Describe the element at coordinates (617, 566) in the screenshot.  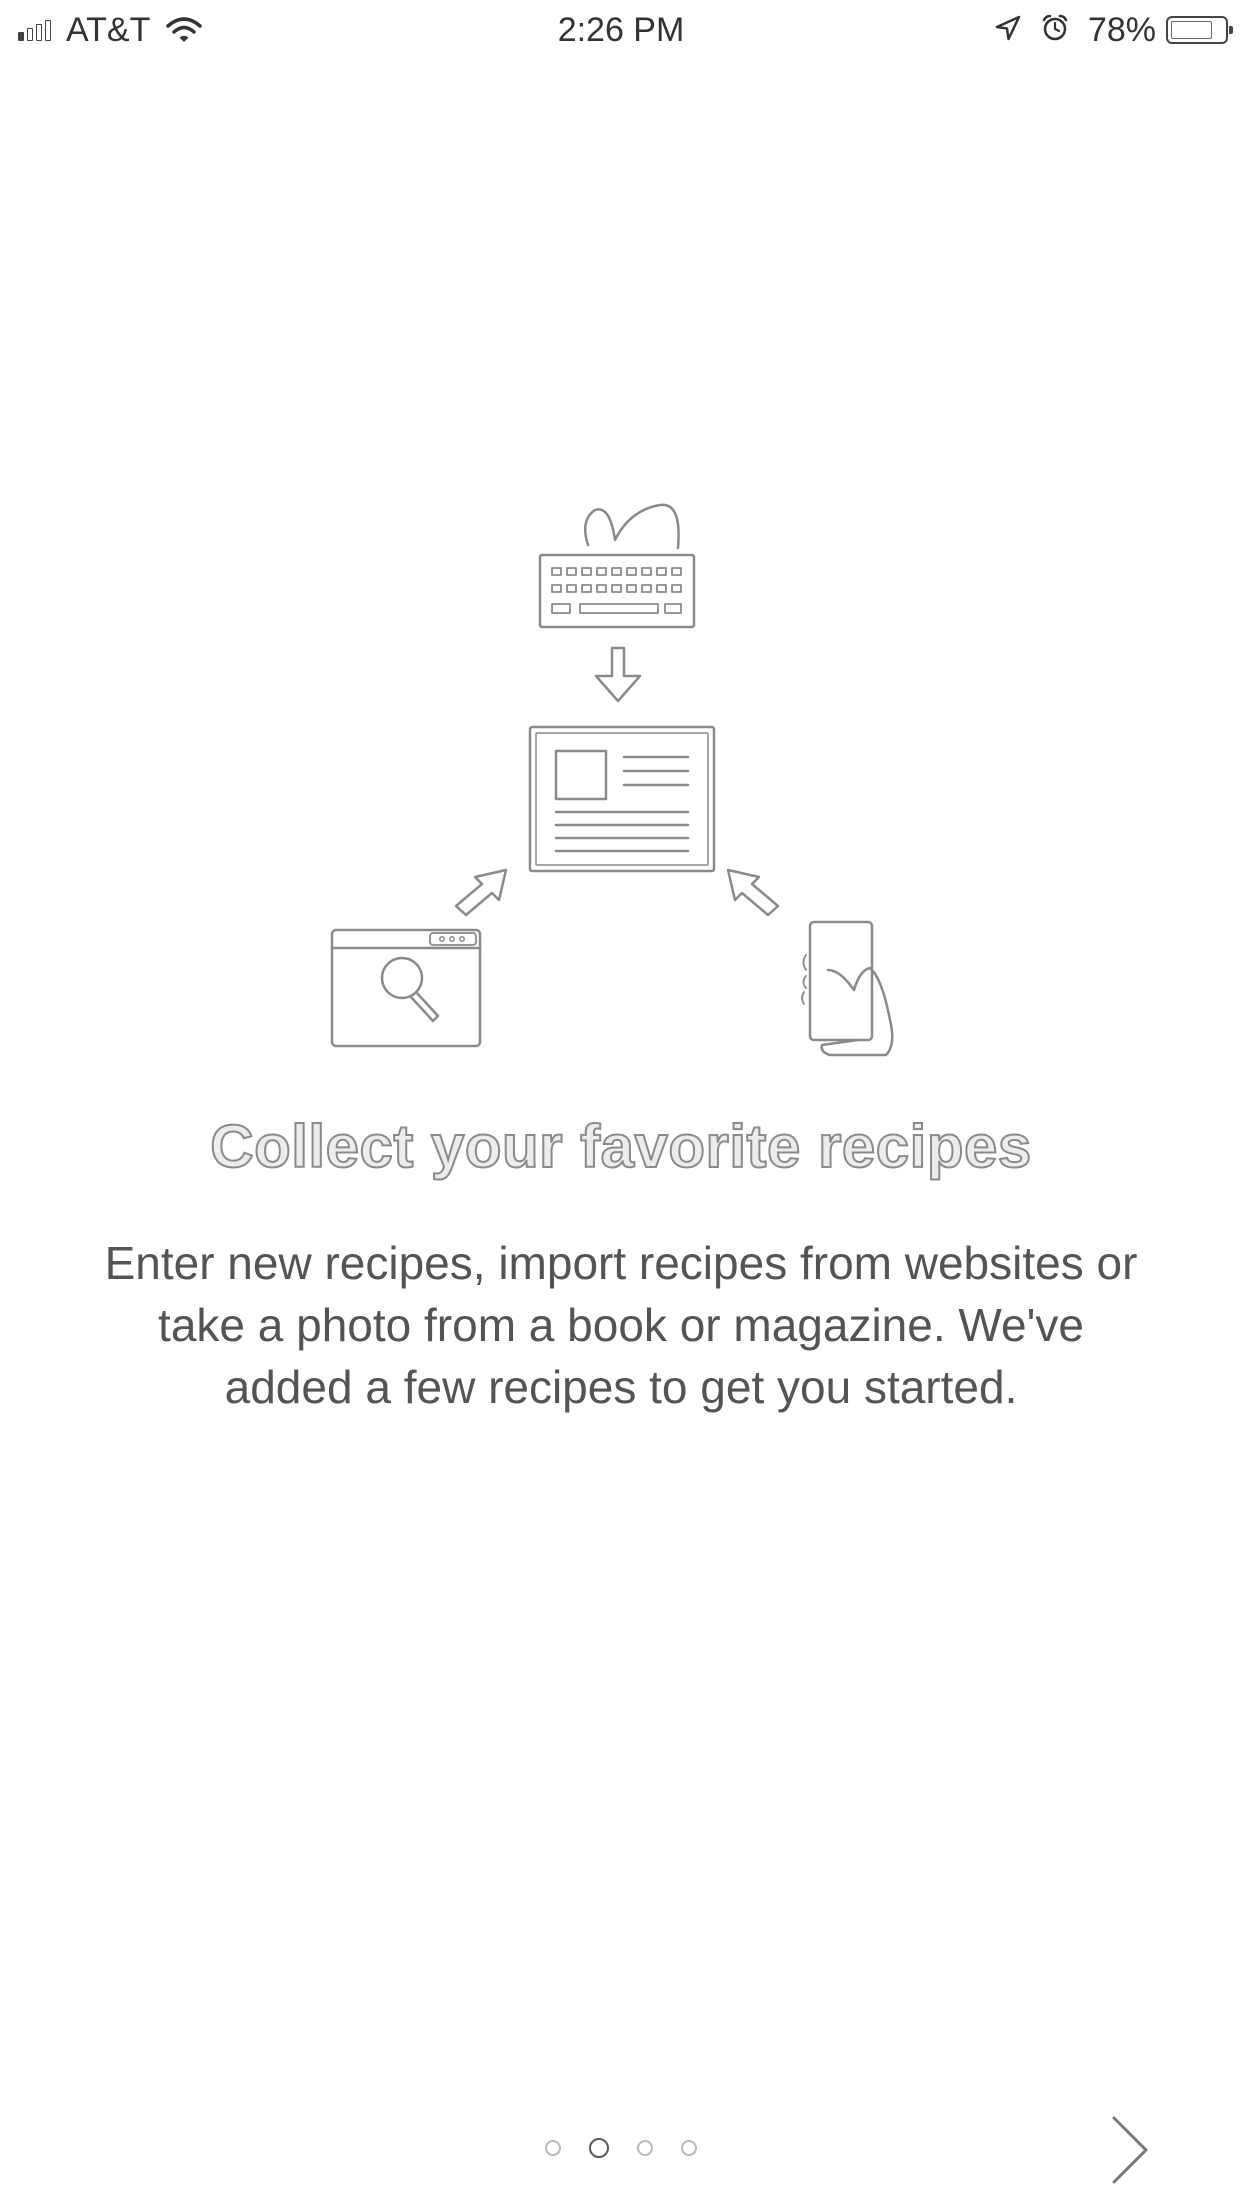
I see `keyboard-icon` at that location.